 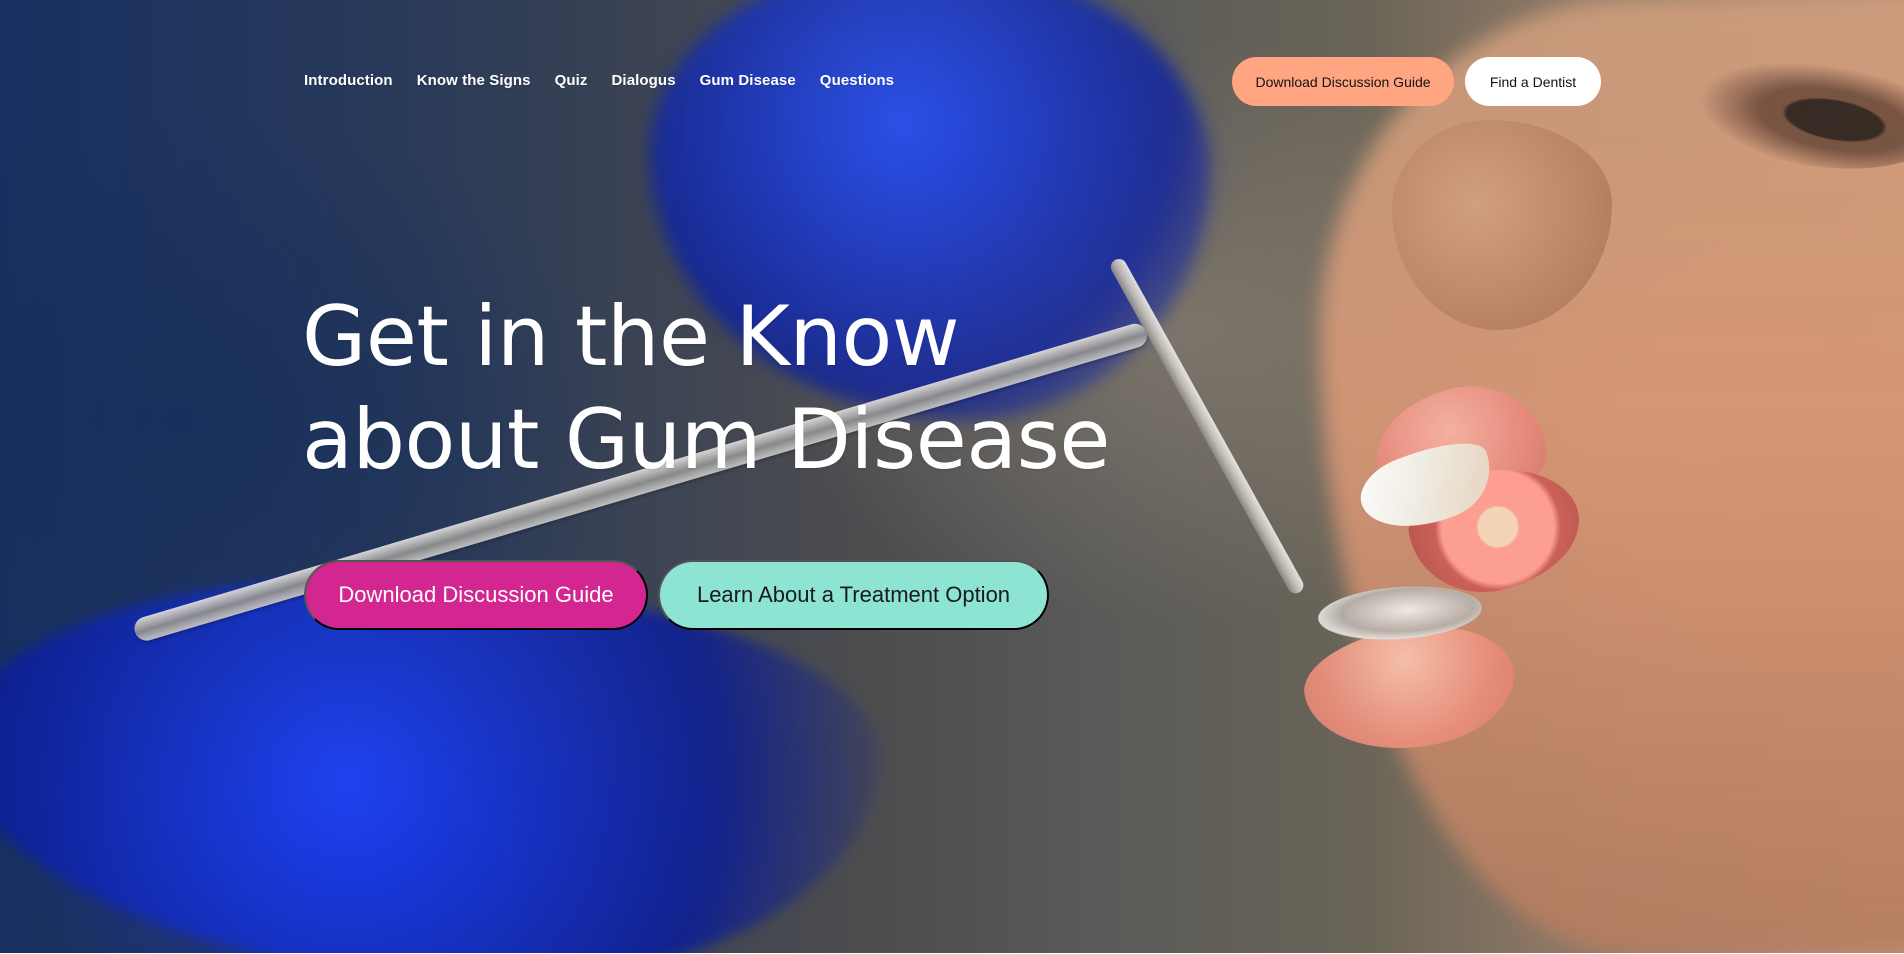 I want to click on header-download-button: Download Discussion Guide, so click(x=1343, y=81).